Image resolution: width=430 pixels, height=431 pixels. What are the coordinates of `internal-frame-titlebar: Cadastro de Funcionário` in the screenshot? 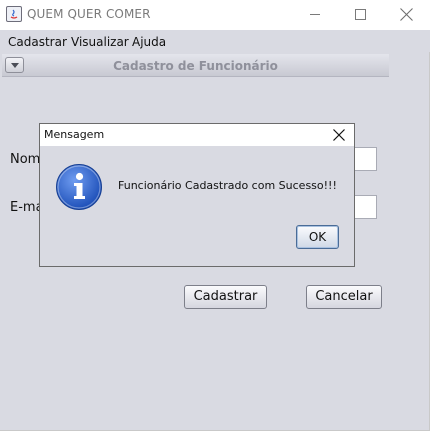 It's located at (195, 65).